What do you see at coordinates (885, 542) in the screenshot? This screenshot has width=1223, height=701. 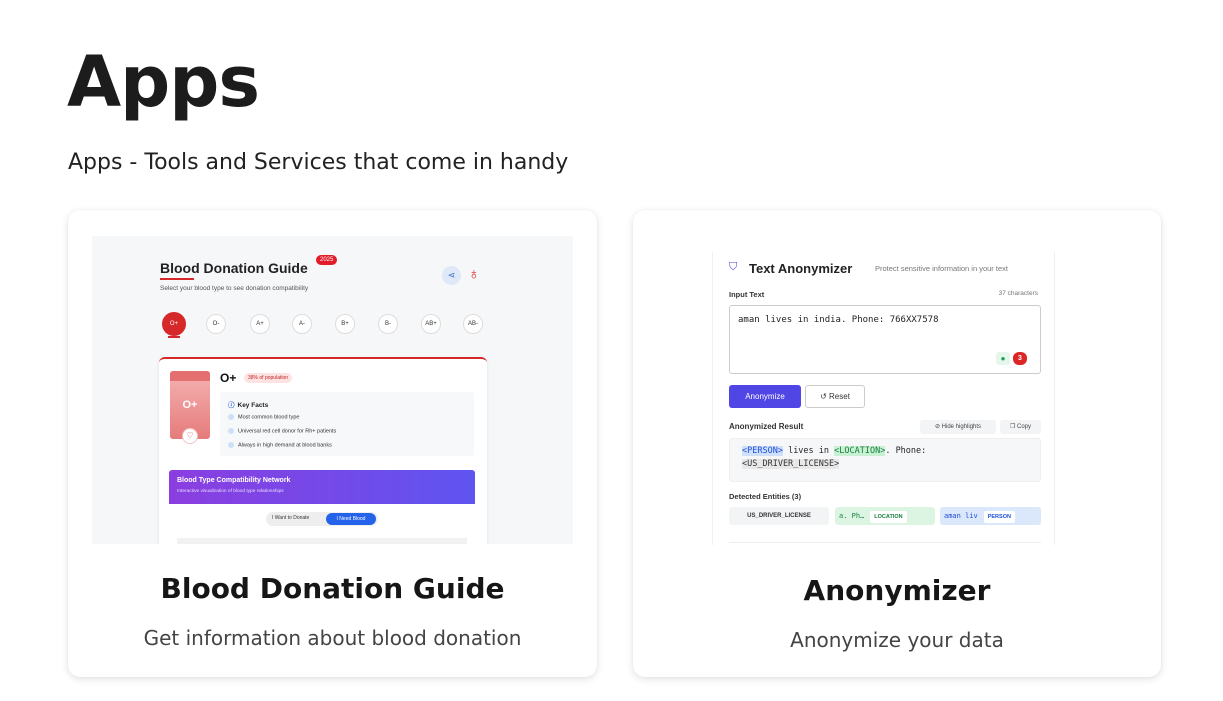 I see `divider` at bounding box center [885, 542].